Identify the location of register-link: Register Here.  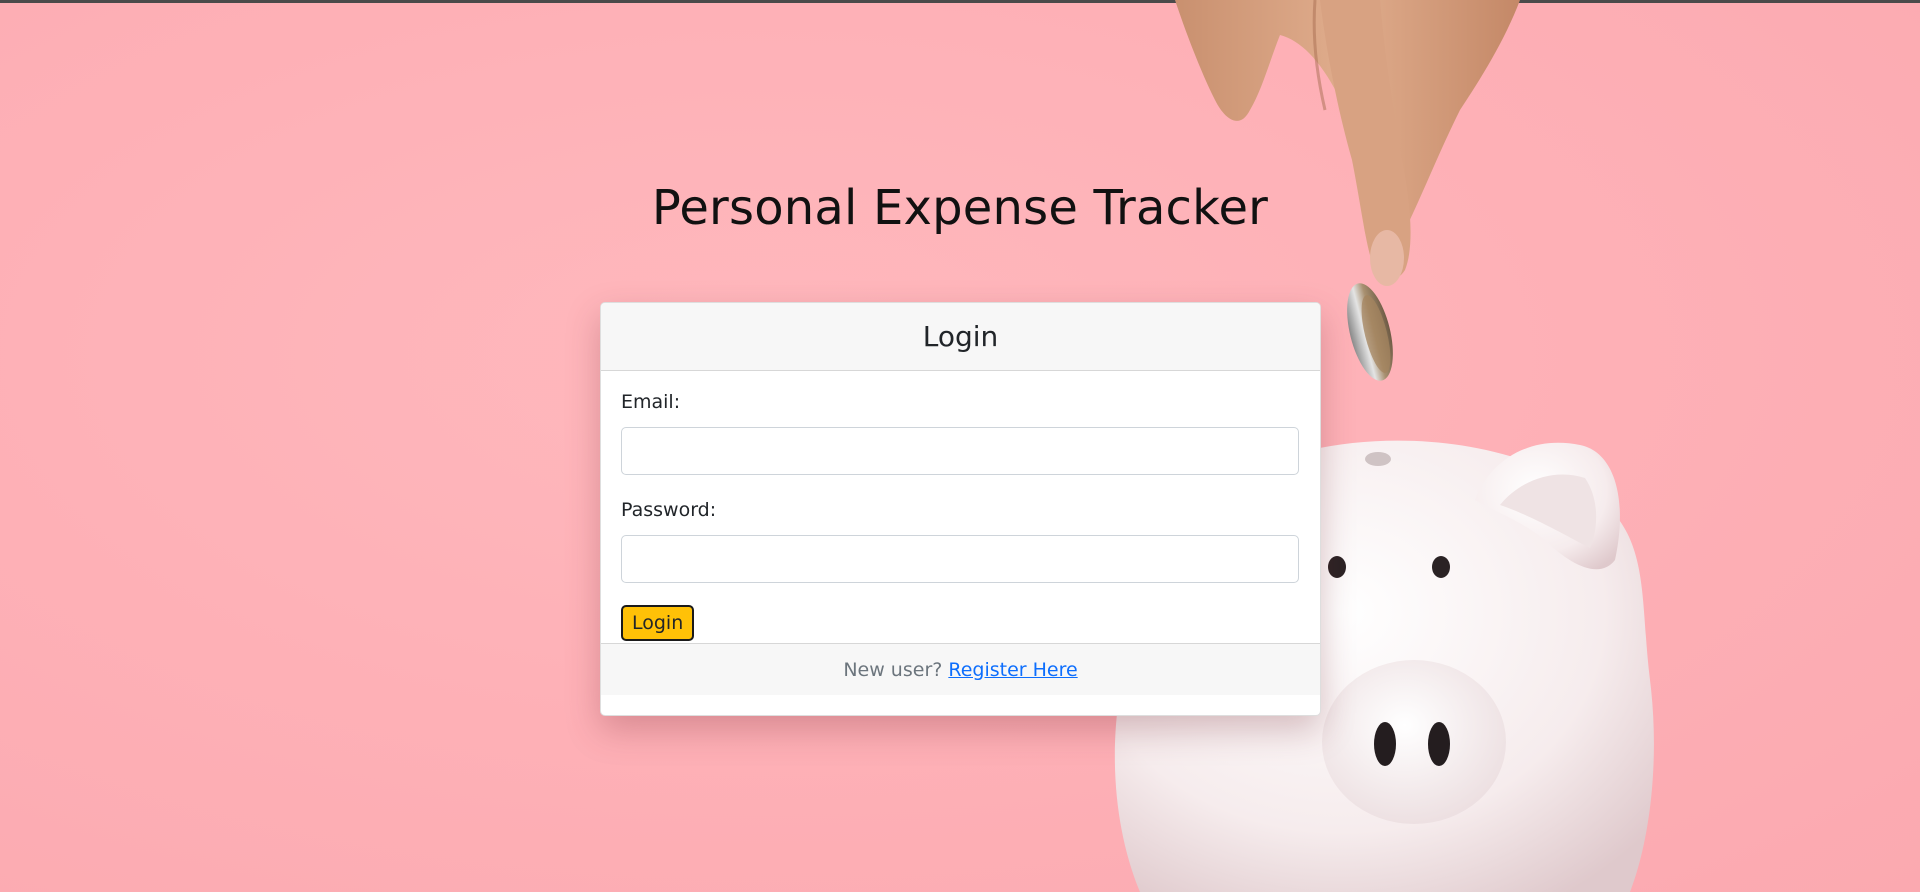
(1012, 670).